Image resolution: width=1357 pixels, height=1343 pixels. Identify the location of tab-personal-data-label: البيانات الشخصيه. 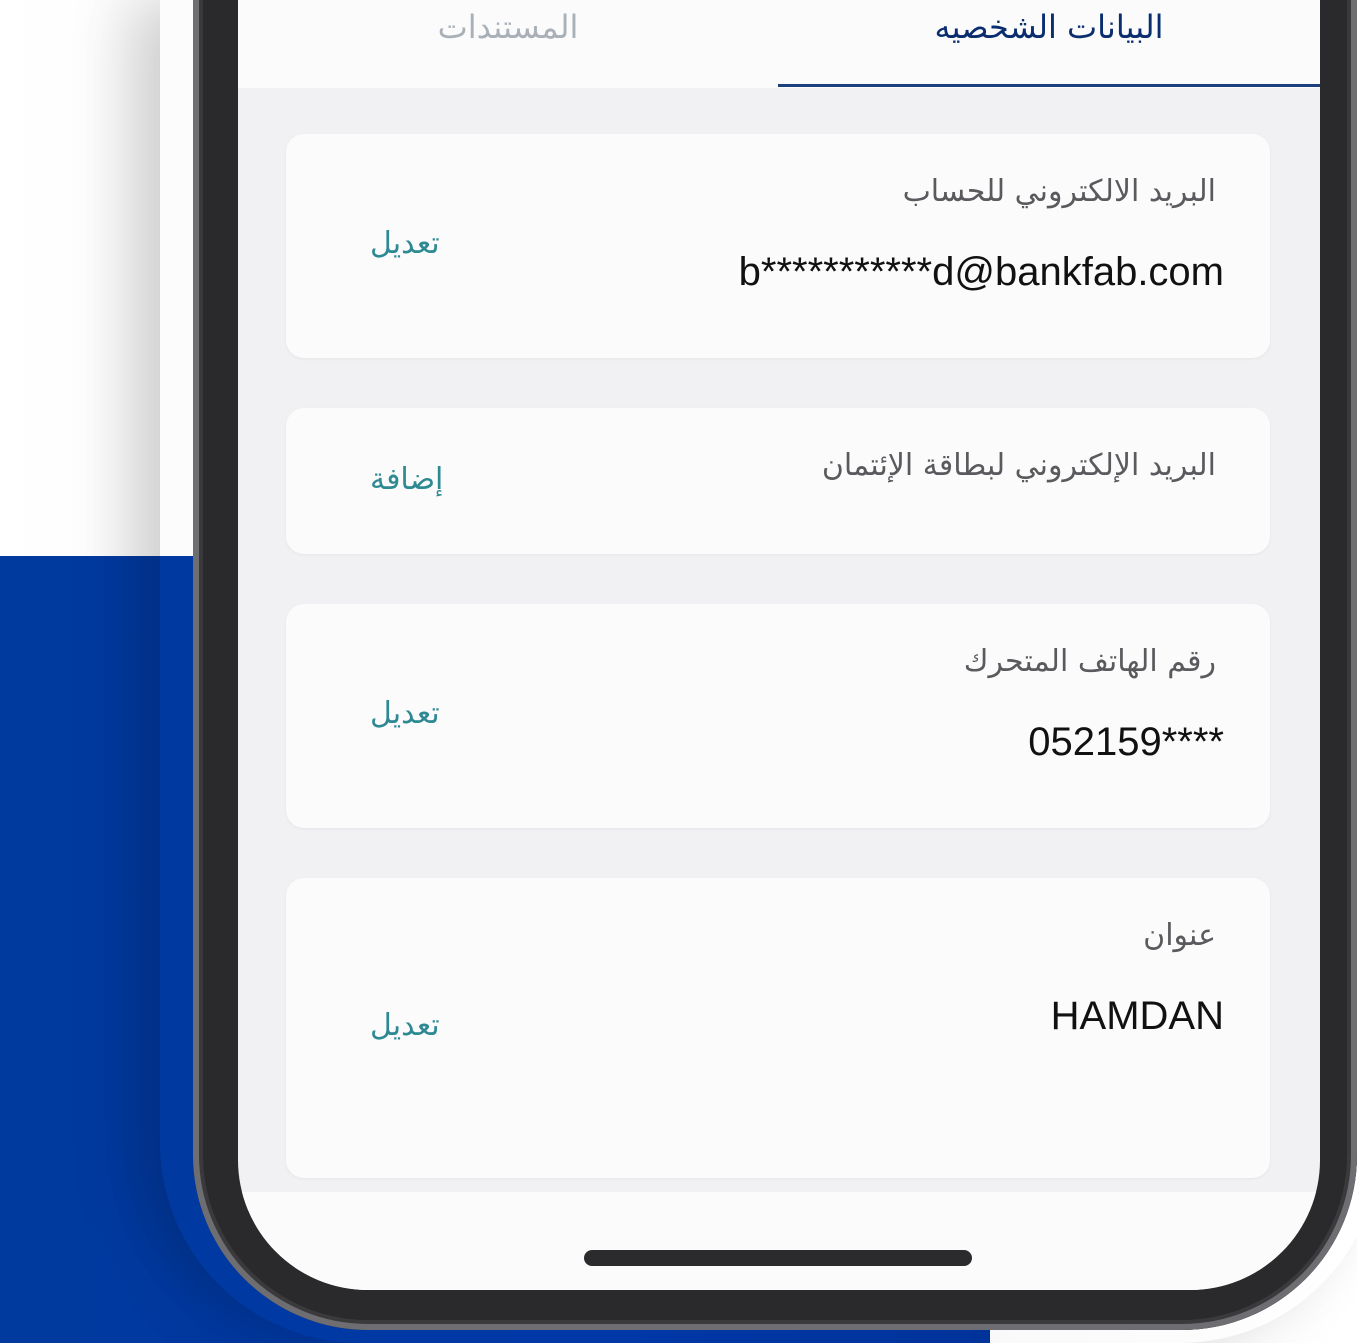
(1049, 27).